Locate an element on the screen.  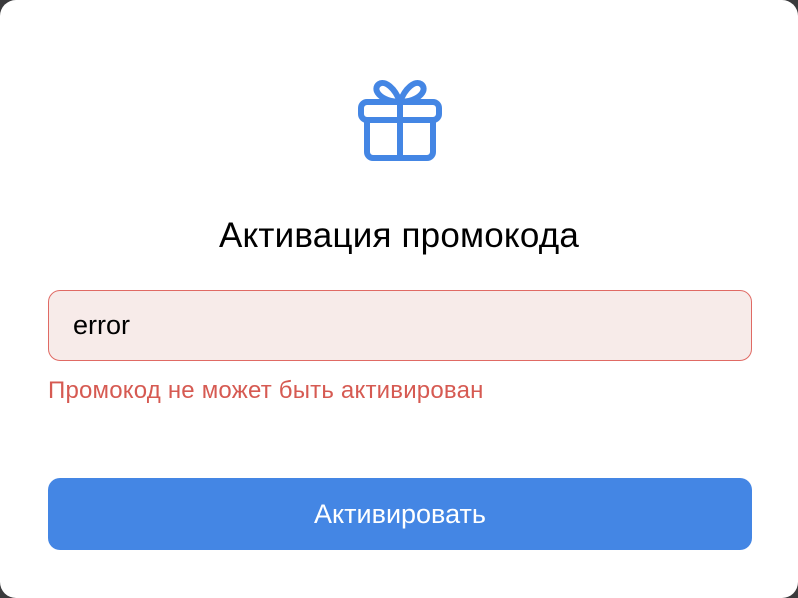
error-message: Промокод не может быть активирован is located at coordinates (266, 390).